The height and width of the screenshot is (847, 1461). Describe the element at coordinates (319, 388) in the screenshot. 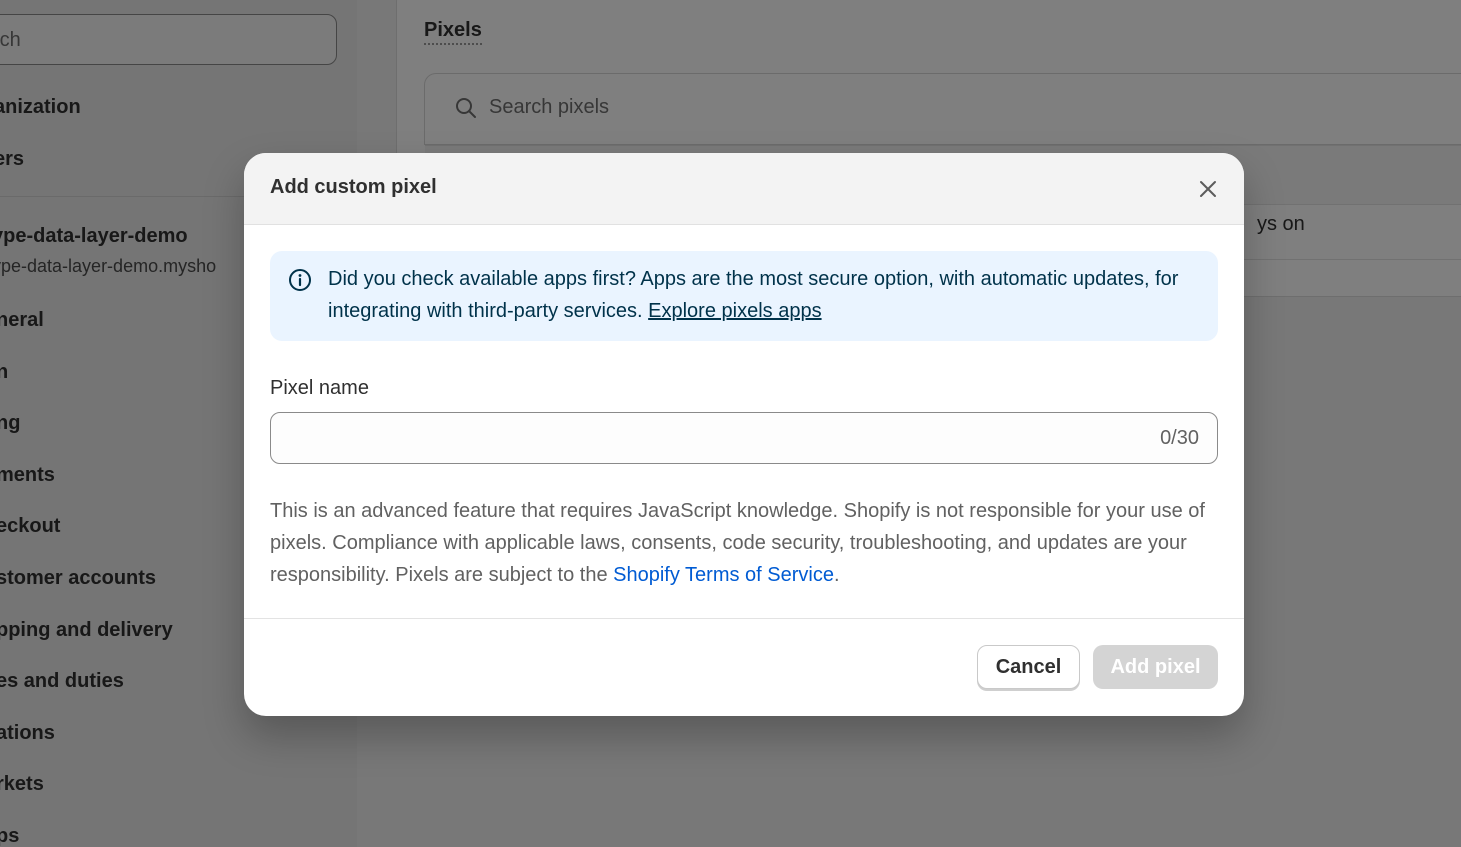

I see `pixel-name-label: Pixel name` at that location.